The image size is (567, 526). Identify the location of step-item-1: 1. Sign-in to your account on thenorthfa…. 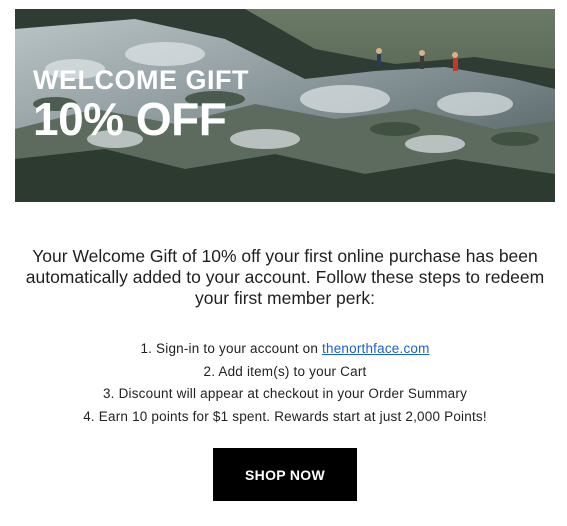
(285, 349).